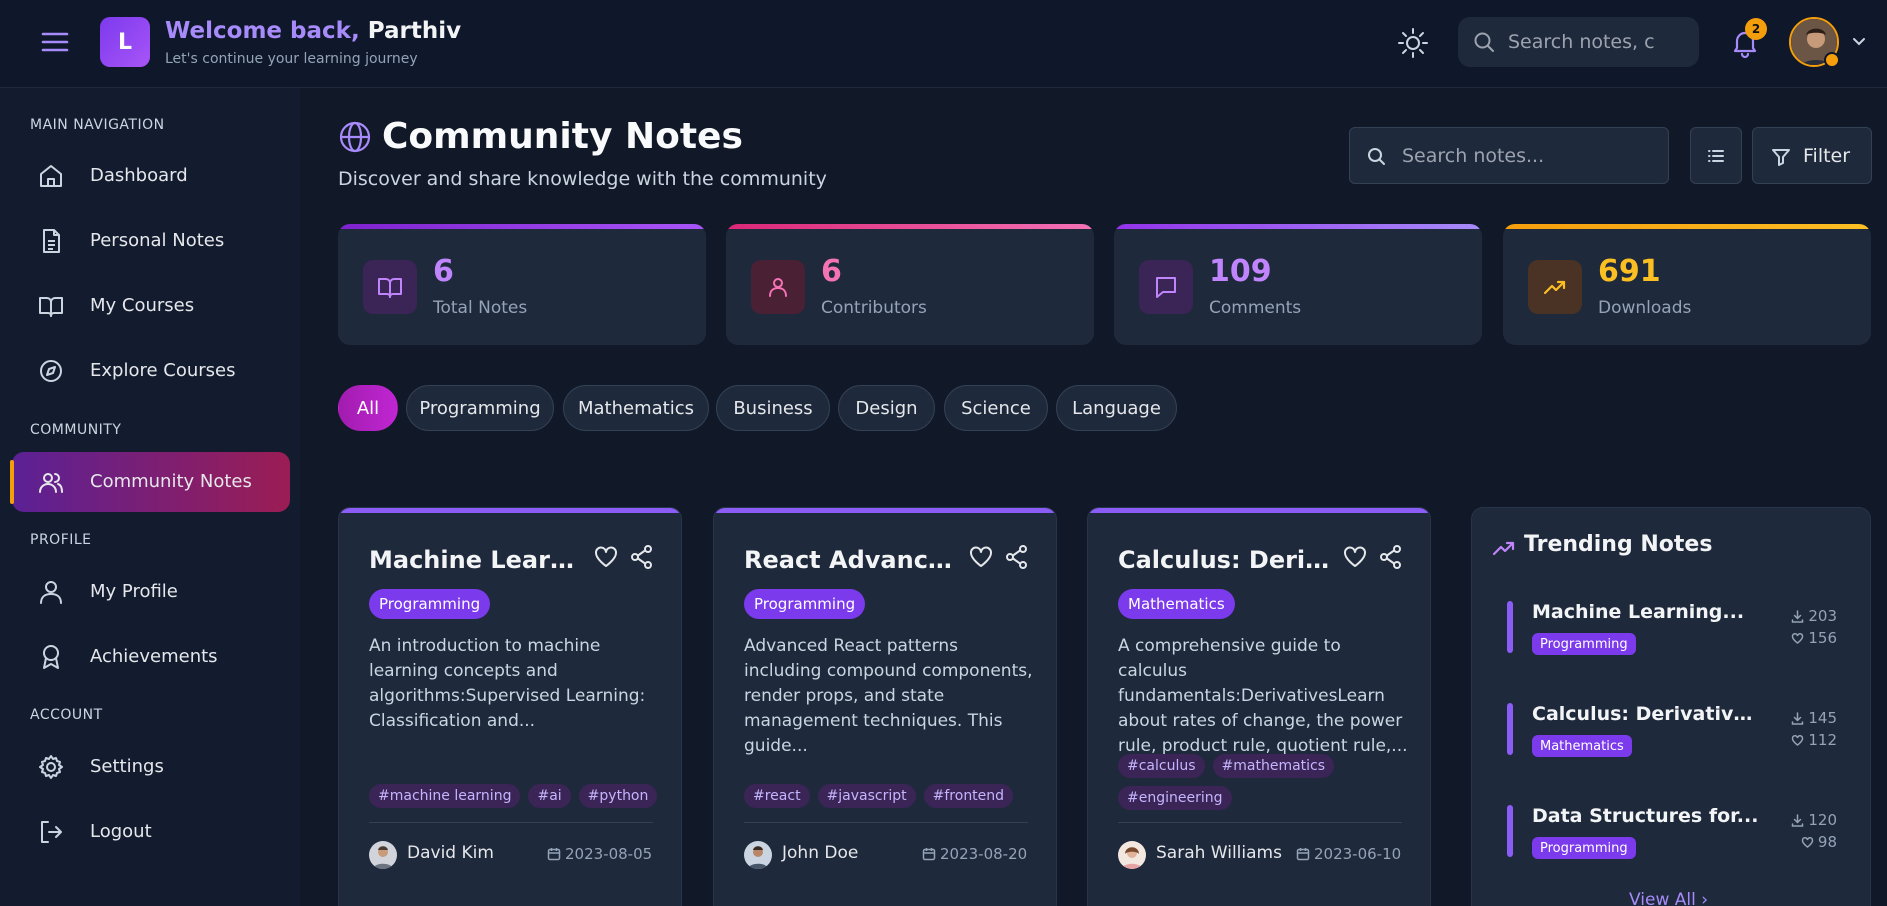  What do you see at coordinates (1807, 820) in the screenshot?
I see `download-count: 120` at bounding box center [1807, 820].